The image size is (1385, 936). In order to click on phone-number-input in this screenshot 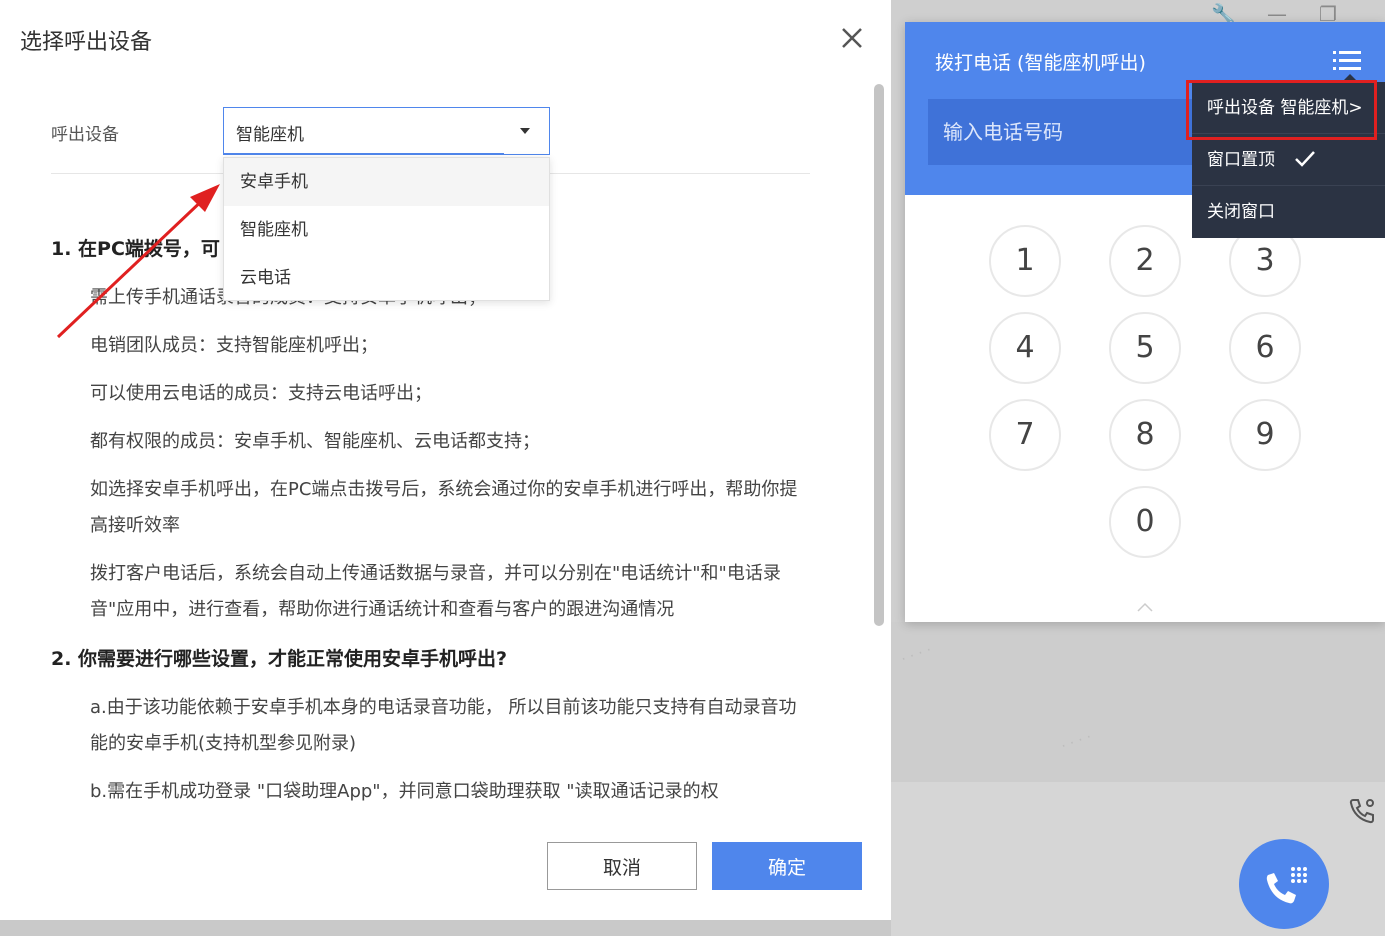, I will do `click(1078, 132)`.